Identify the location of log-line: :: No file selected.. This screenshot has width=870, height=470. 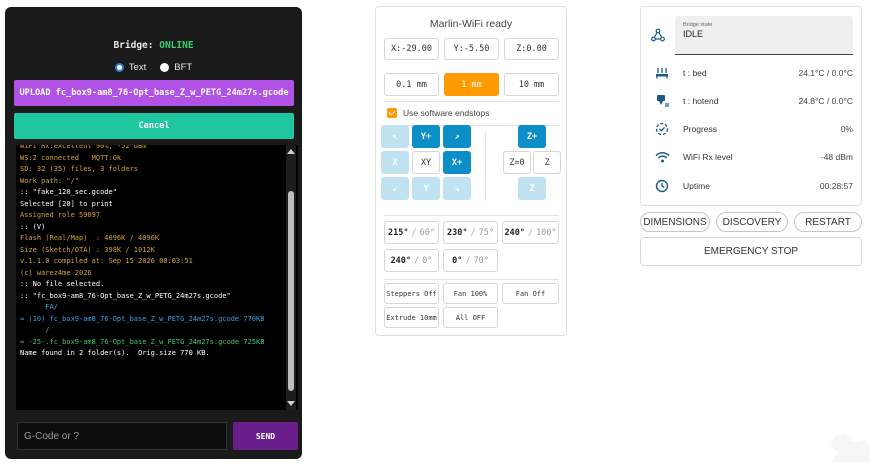
(62, 284).